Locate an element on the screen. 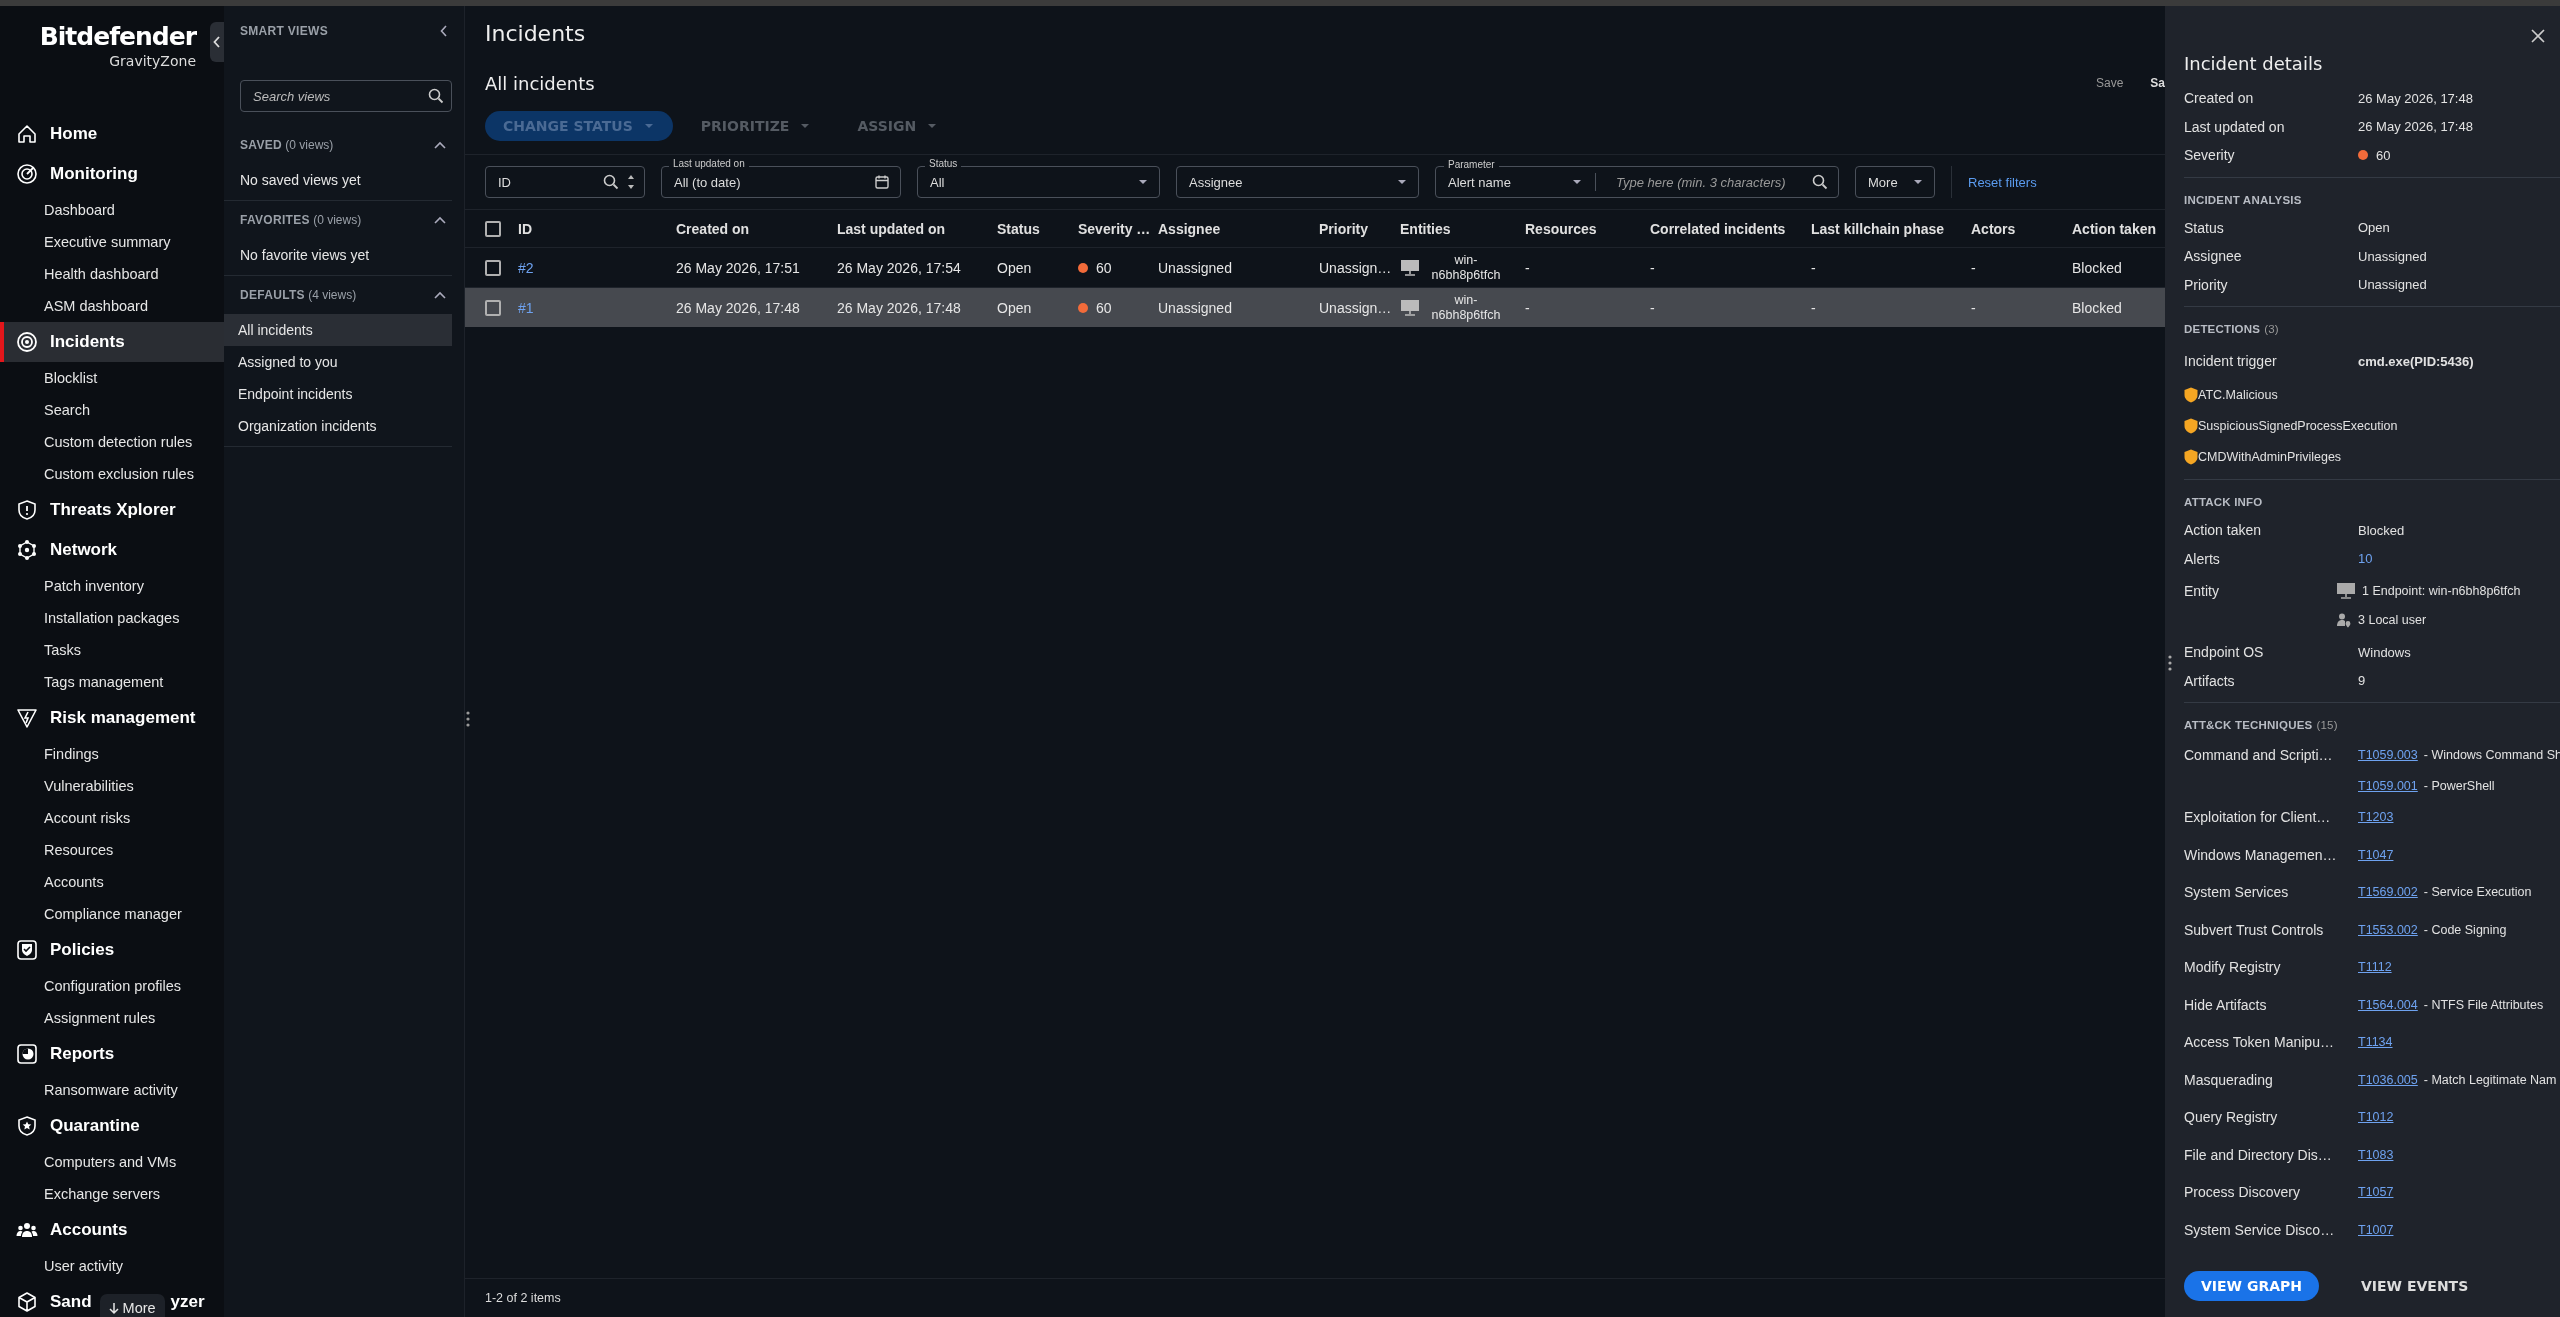 The width and height of the screenshot is (2560, 1317). nav-subitem: Dashboard is located at coordinates (112, 210).